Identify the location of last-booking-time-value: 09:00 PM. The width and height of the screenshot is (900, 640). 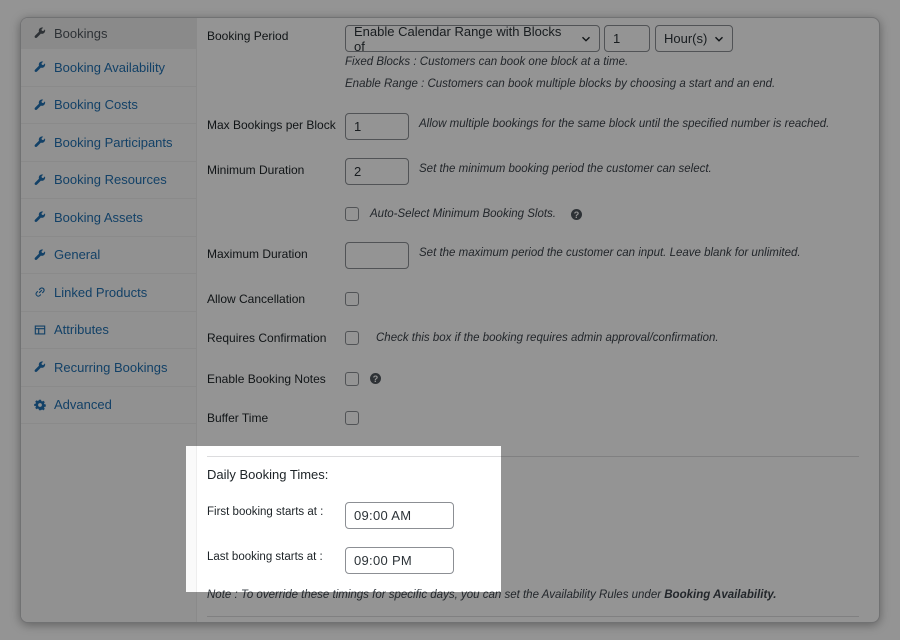
(383, 560).